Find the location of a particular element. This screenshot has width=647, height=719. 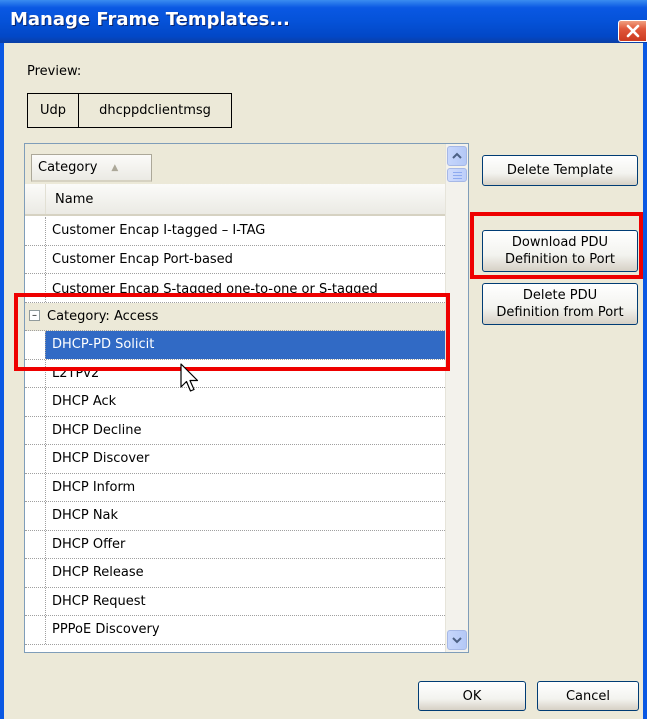

table-row: PPPoE Discovery is located at coordinates (235, 630).